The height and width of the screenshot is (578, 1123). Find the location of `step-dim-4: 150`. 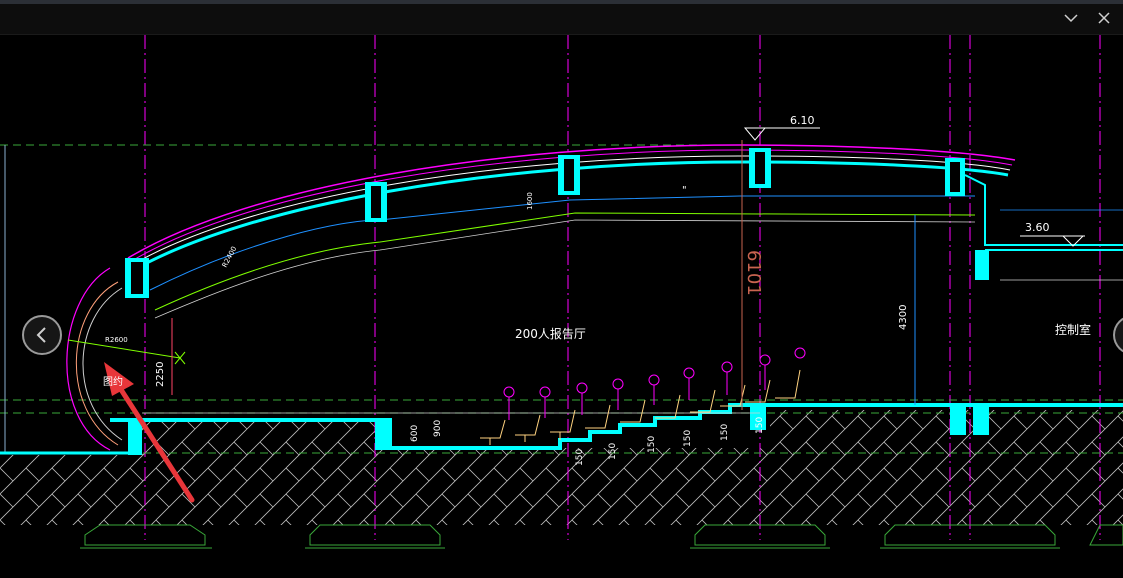

step-dim-4: 150 is located at coordinates (688, 438).